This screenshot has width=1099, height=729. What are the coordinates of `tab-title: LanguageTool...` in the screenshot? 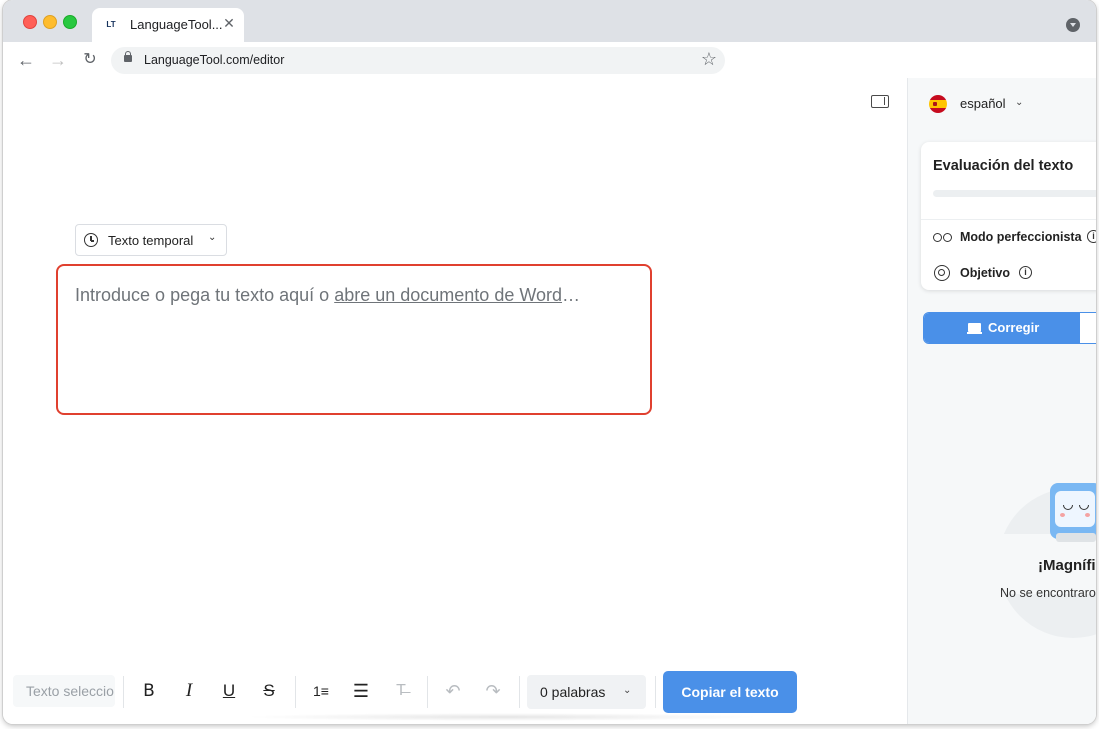 It's located at (176, 24).